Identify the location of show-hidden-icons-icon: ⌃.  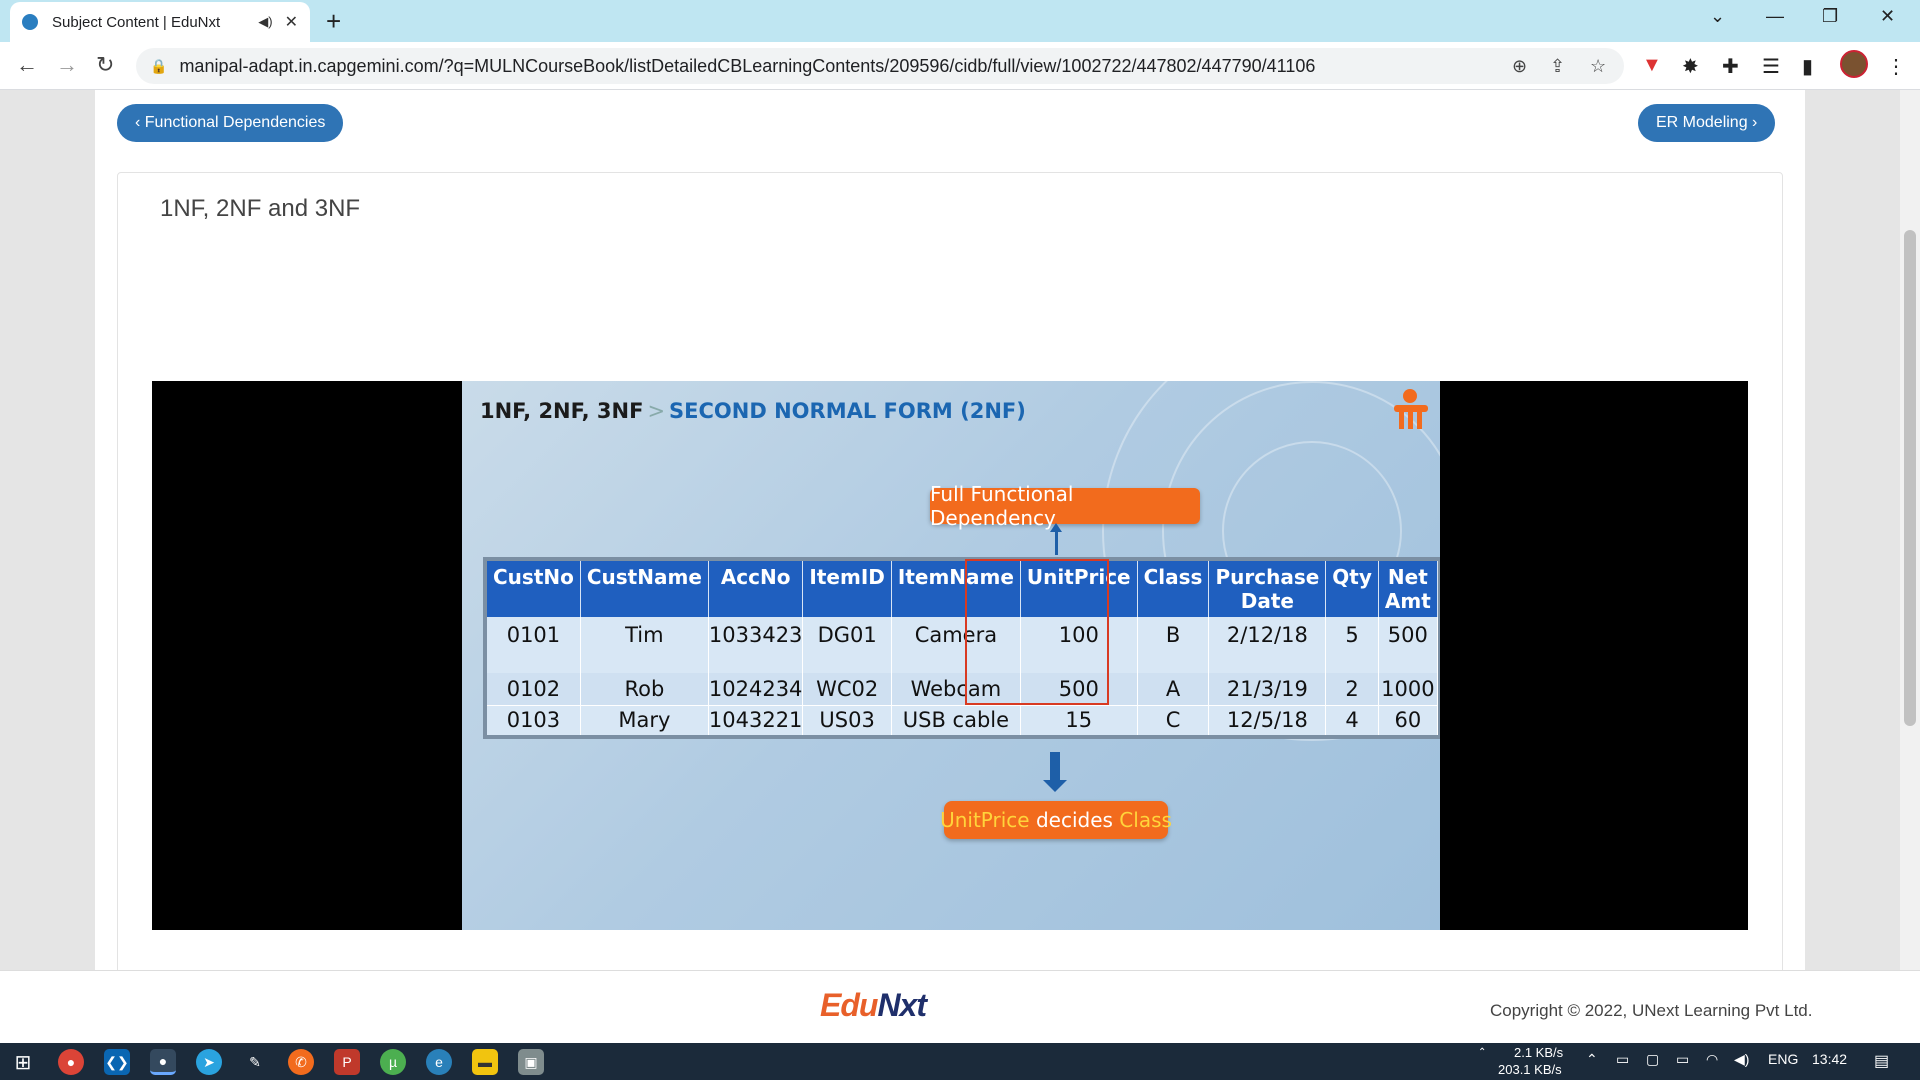
(1592, 1059).